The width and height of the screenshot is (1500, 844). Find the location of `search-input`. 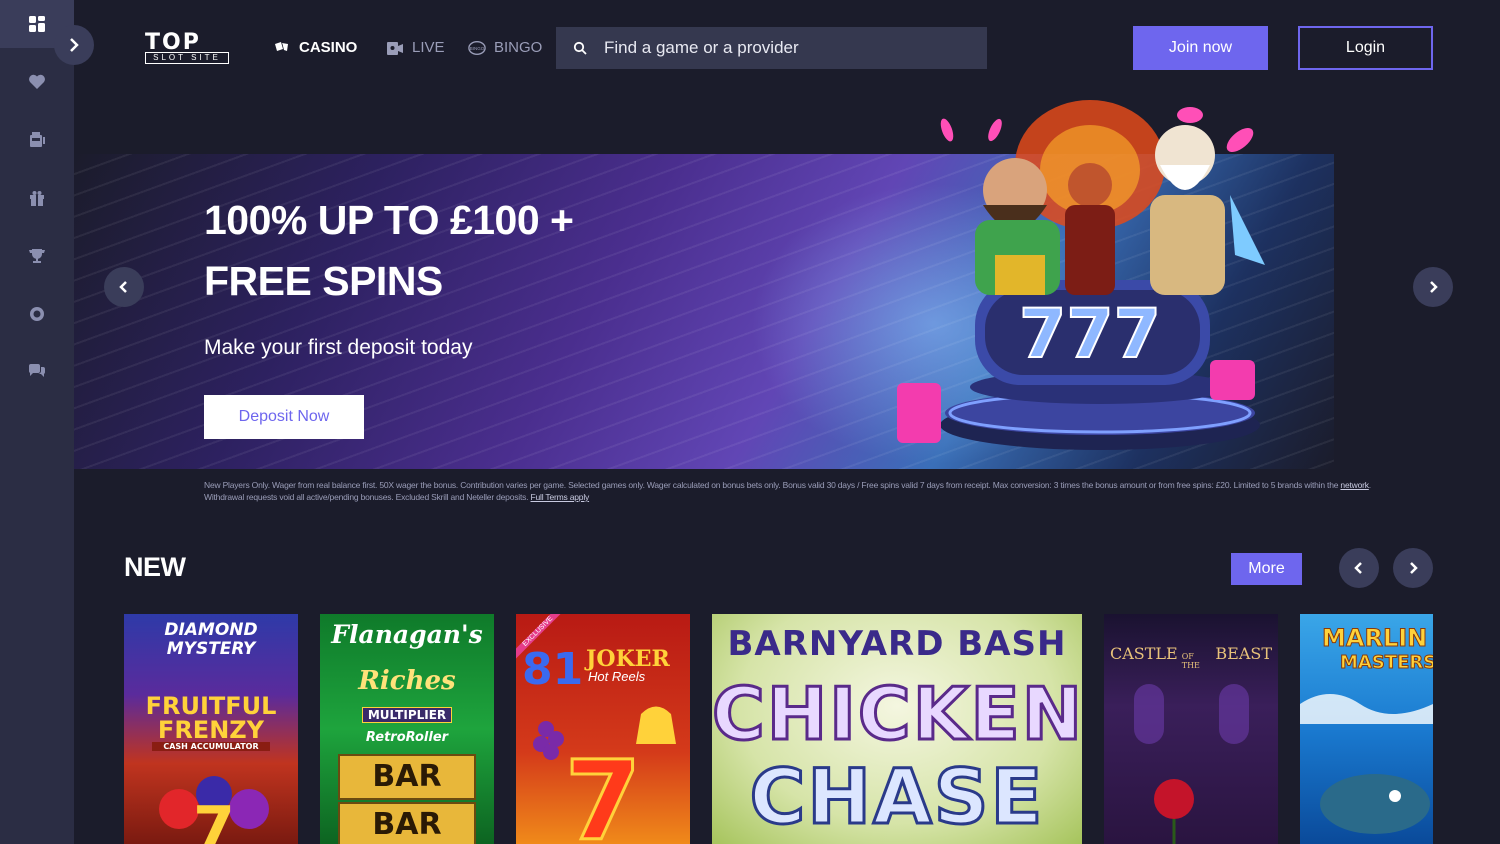

search-input is located at coordinates (784, 48).